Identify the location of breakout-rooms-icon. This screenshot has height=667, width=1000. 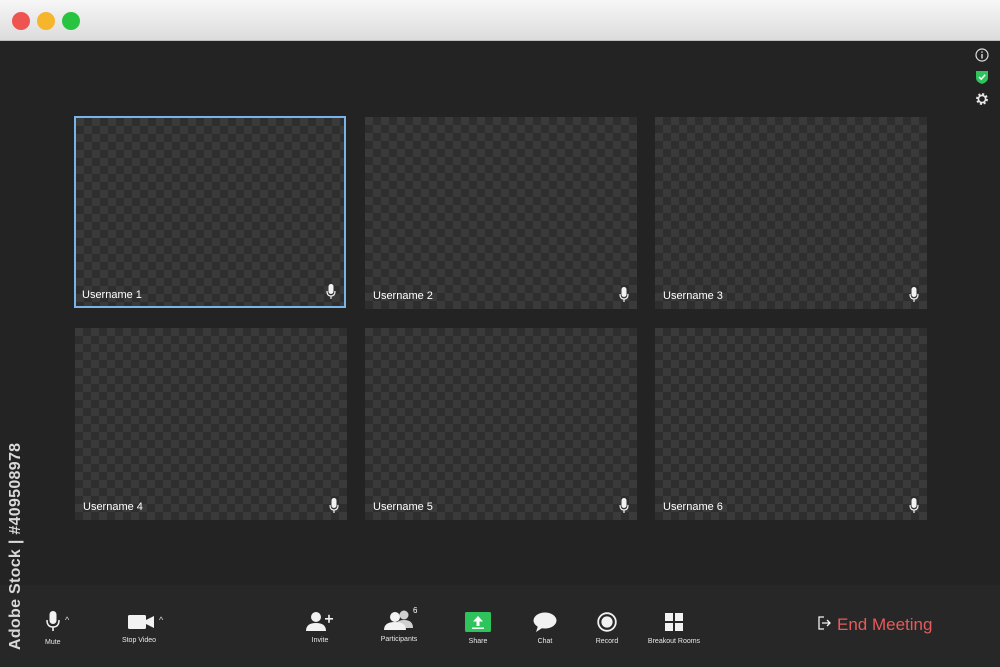
(674, 624).